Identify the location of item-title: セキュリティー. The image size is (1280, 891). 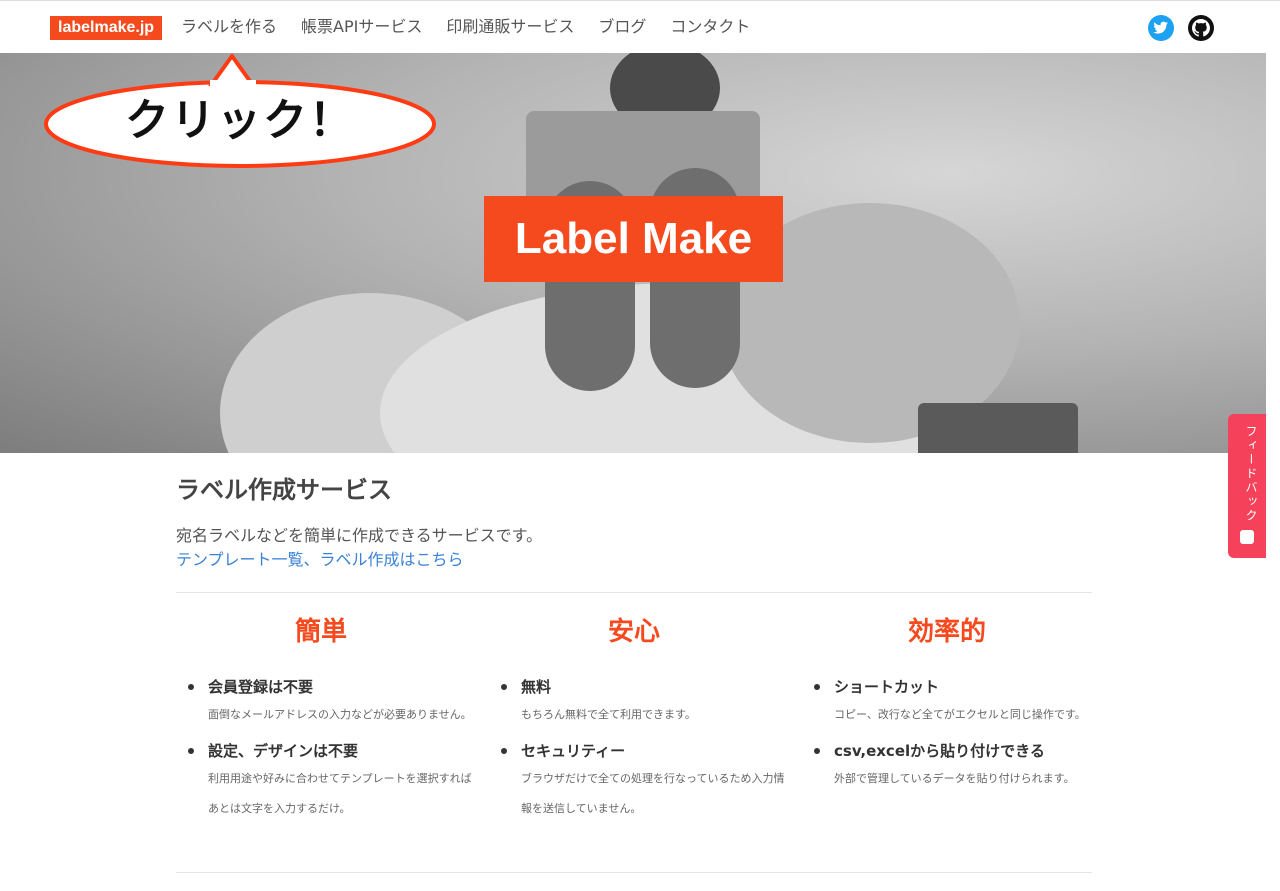
(573, 751).